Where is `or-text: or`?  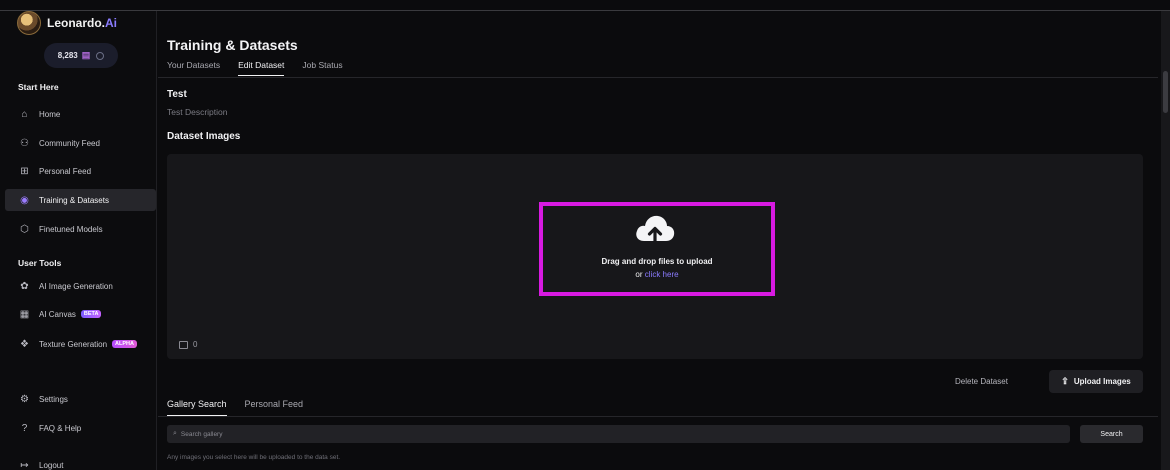
or-text: or is located at coordinates (639, 274).